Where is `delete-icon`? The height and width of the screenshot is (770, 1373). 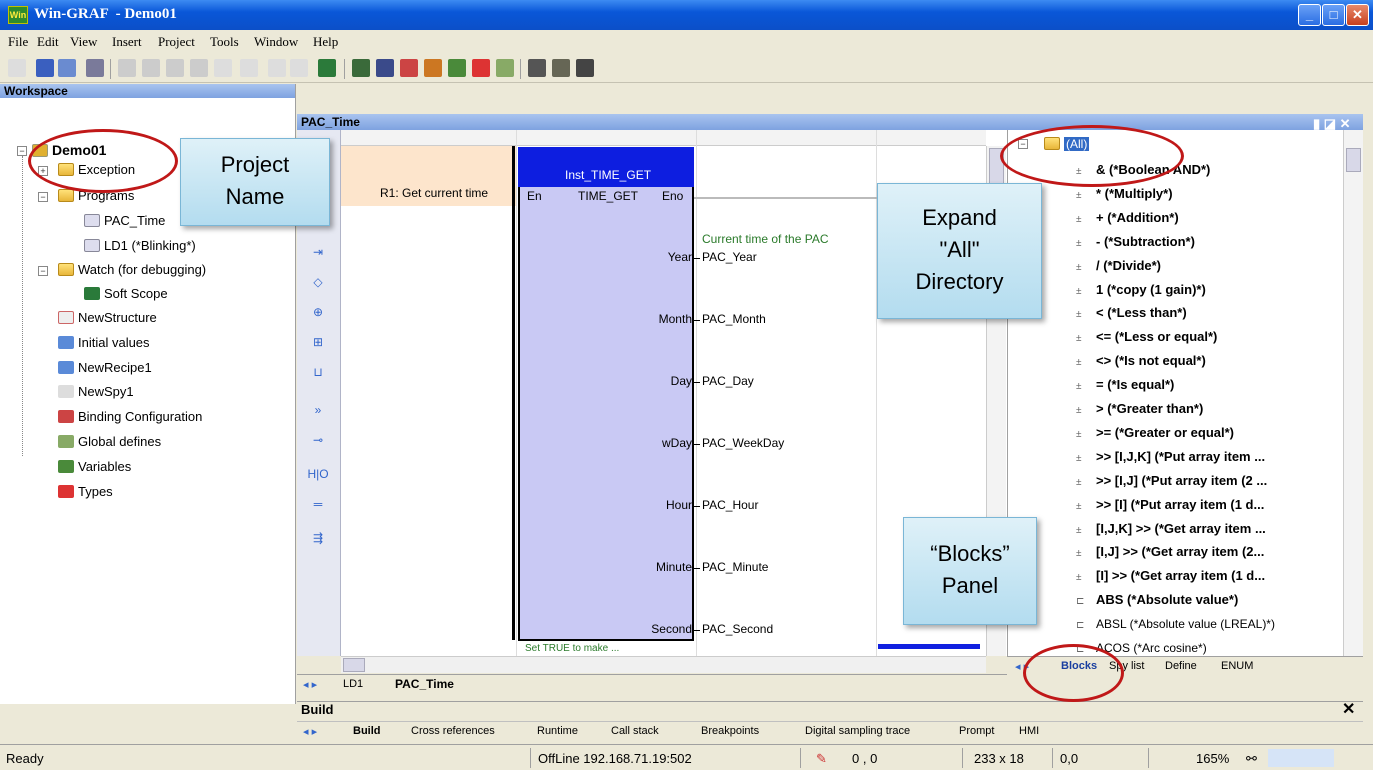 delete-icon is located at coordinates (199, 68).